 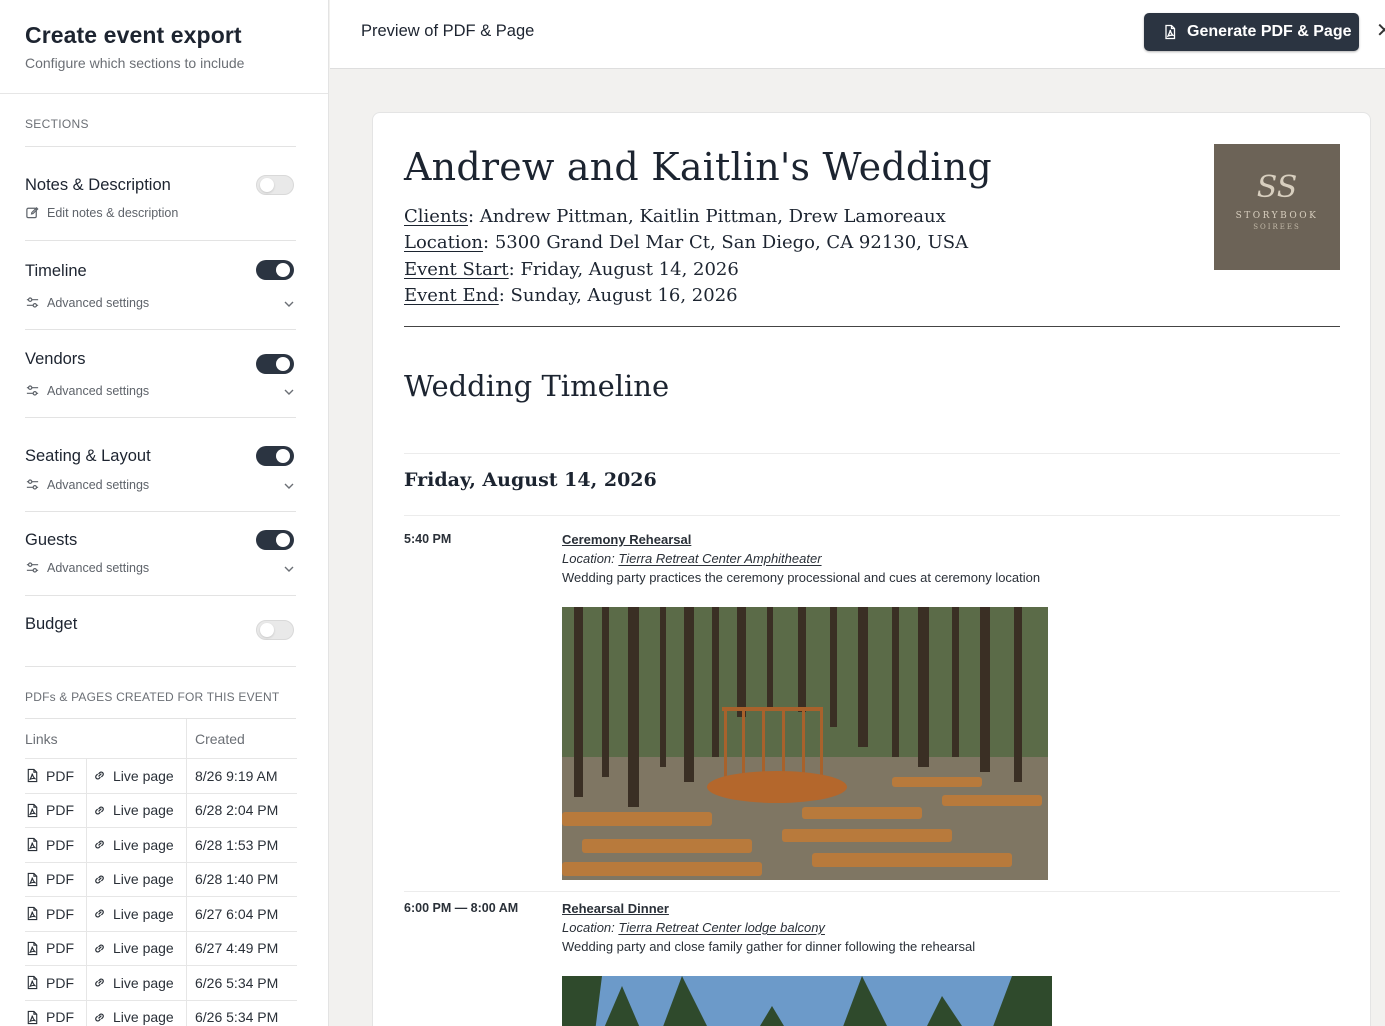 What do you see at coordinates (451, 295) in the screenshot?
I see `event-end-label: Event End` at bounding box center [451, 295].